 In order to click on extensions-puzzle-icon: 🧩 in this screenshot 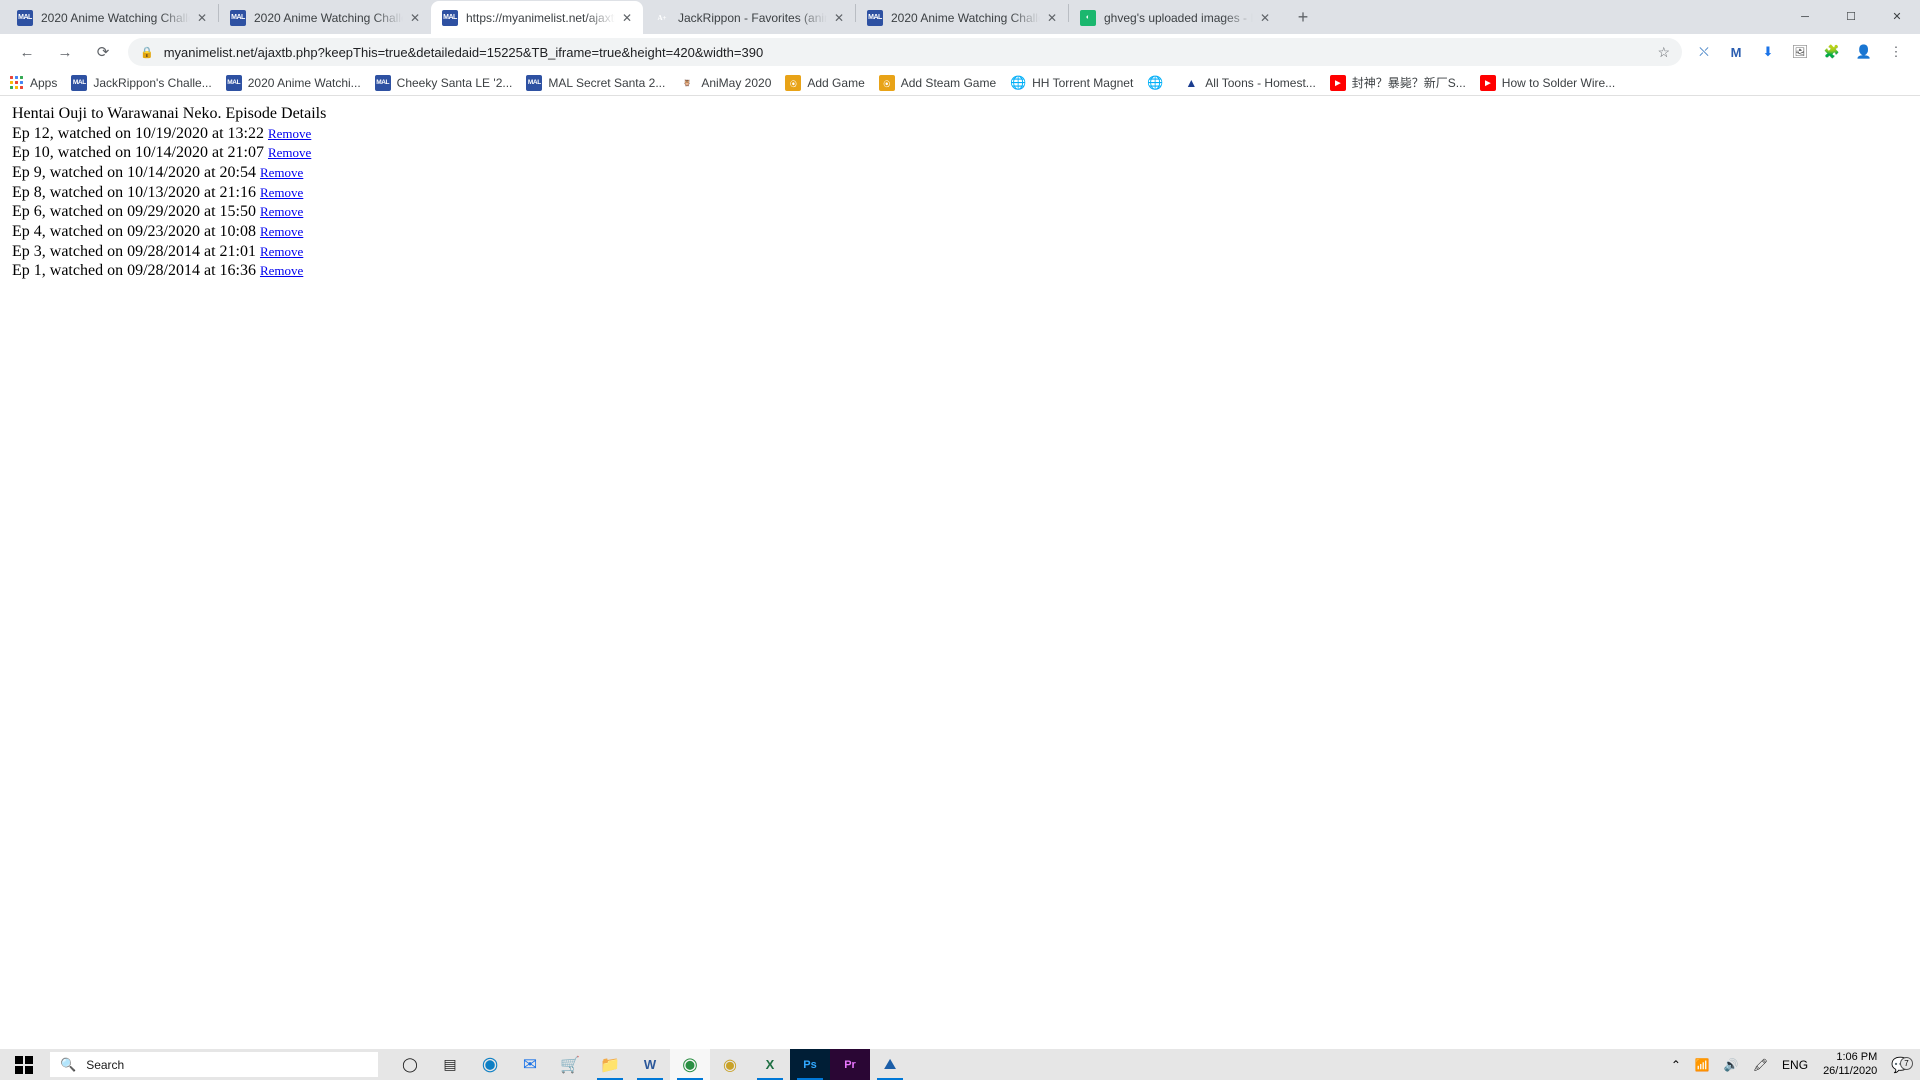, I will do `click(1832, 52)`.